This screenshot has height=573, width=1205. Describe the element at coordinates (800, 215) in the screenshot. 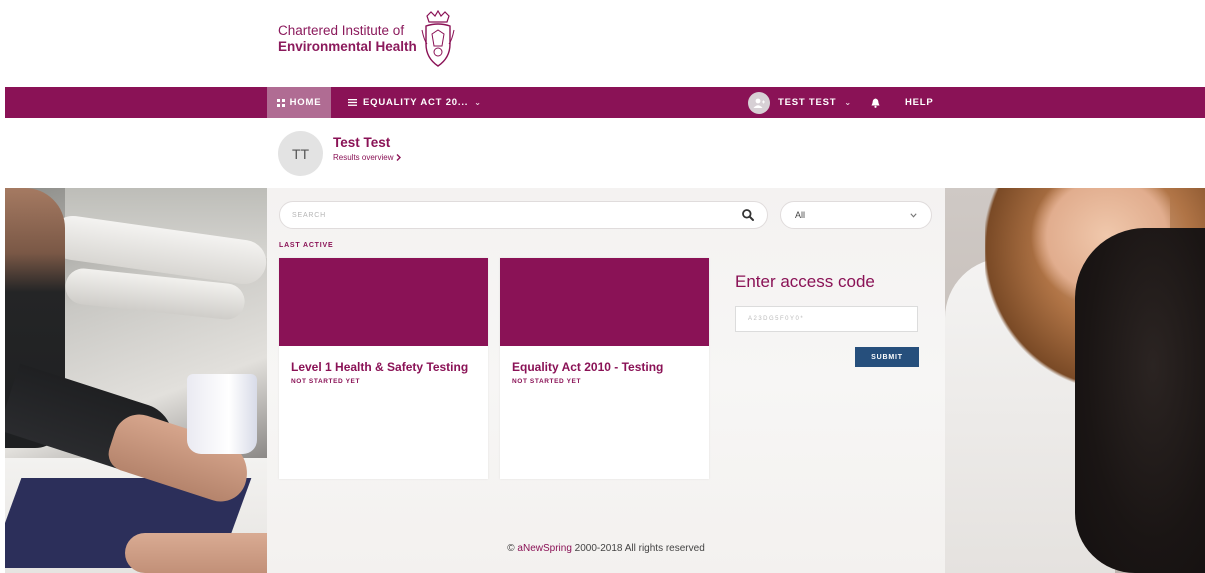

I see `filter-value: All` at that location.